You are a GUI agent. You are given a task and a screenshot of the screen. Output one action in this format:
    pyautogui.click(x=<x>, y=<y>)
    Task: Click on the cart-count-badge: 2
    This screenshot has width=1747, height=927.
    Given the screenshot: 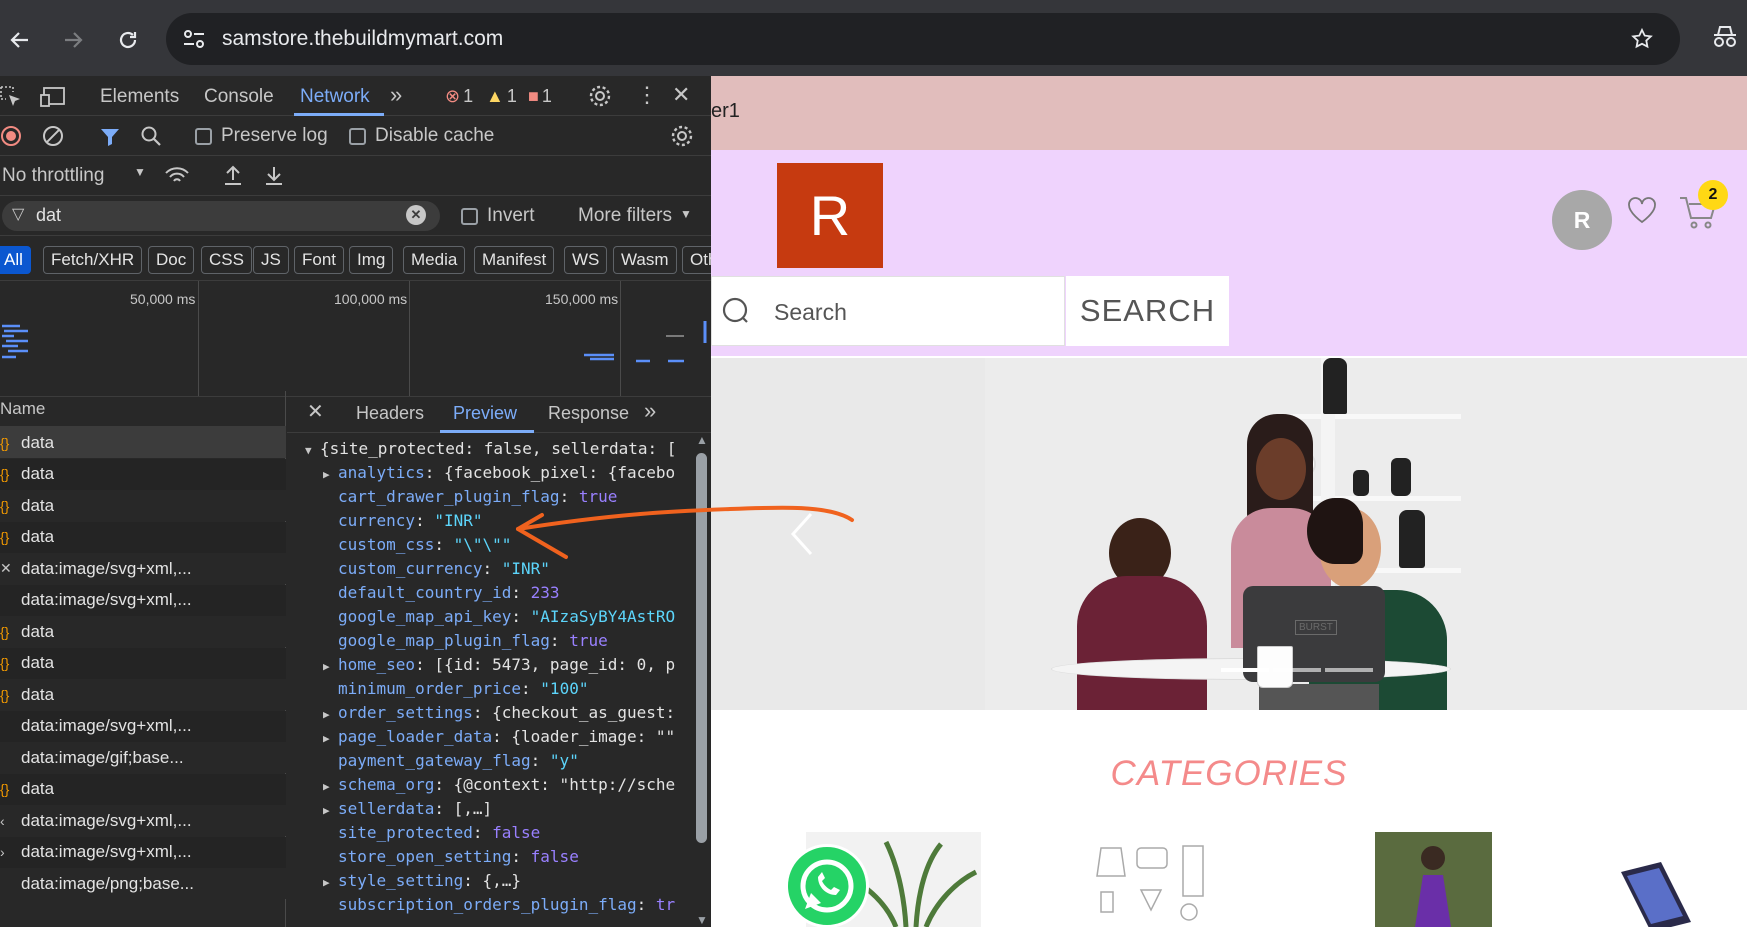 What is the action you would take?
    pyautogui.click(x=1713, y=195)
    